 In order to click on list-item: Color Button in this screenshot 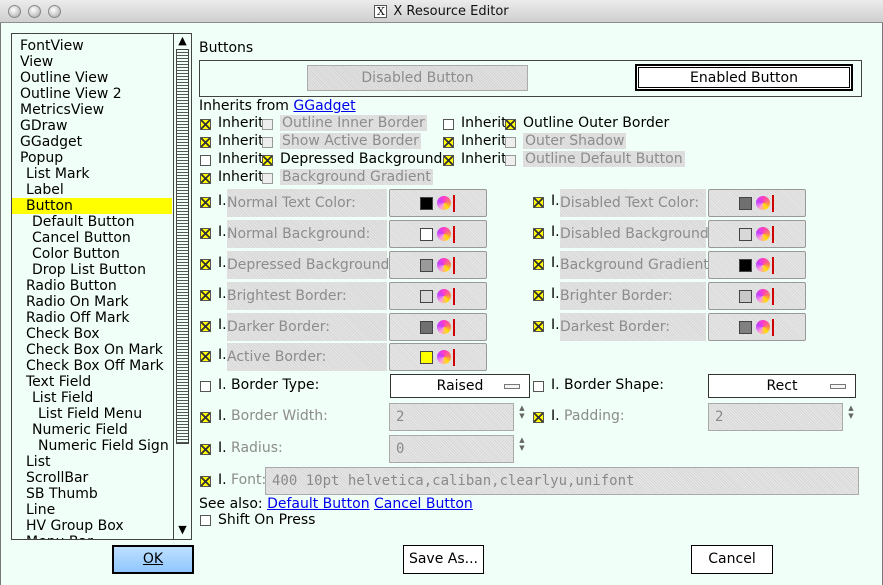, I will do `click(92, 254)`.